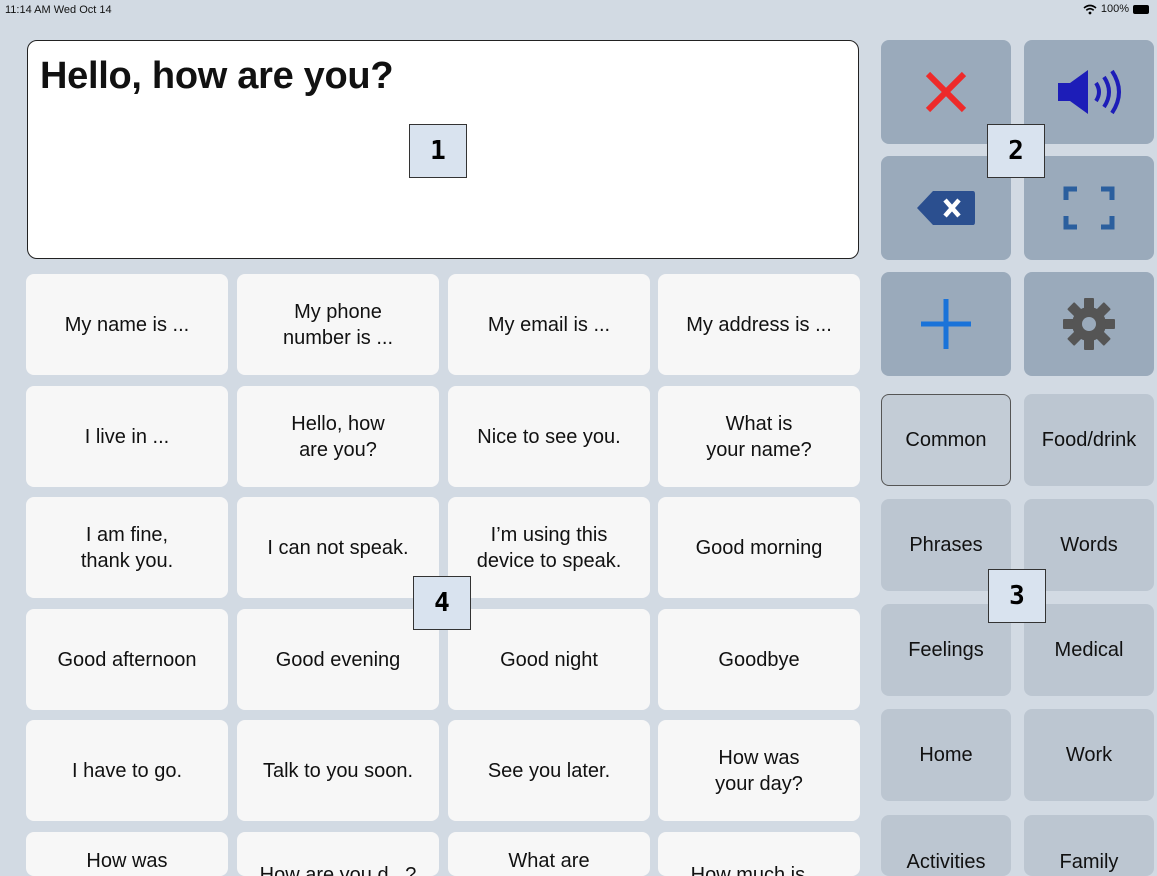  I want to click on settings-button, so click(1089, 324).